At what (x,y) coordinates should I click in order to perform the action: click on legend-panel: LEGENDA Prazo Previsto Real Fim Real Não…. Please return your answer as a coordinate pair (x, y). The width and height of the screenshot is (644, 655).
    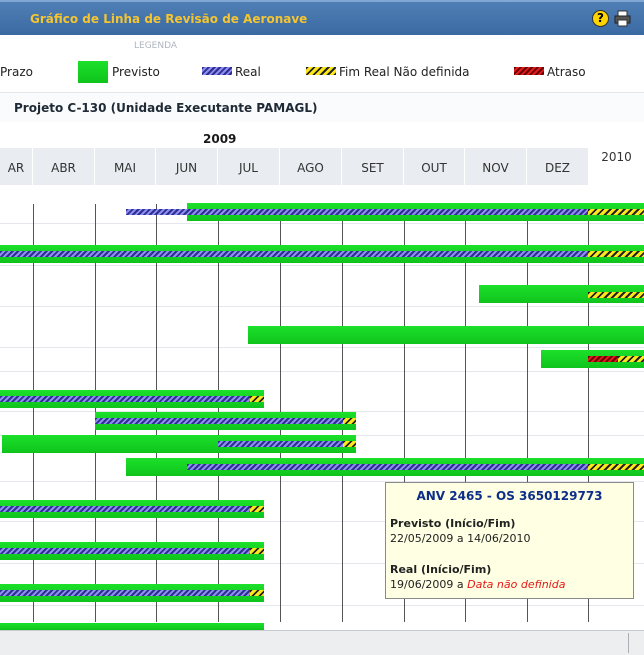
    Looking at the image, I should click on (322, 63).